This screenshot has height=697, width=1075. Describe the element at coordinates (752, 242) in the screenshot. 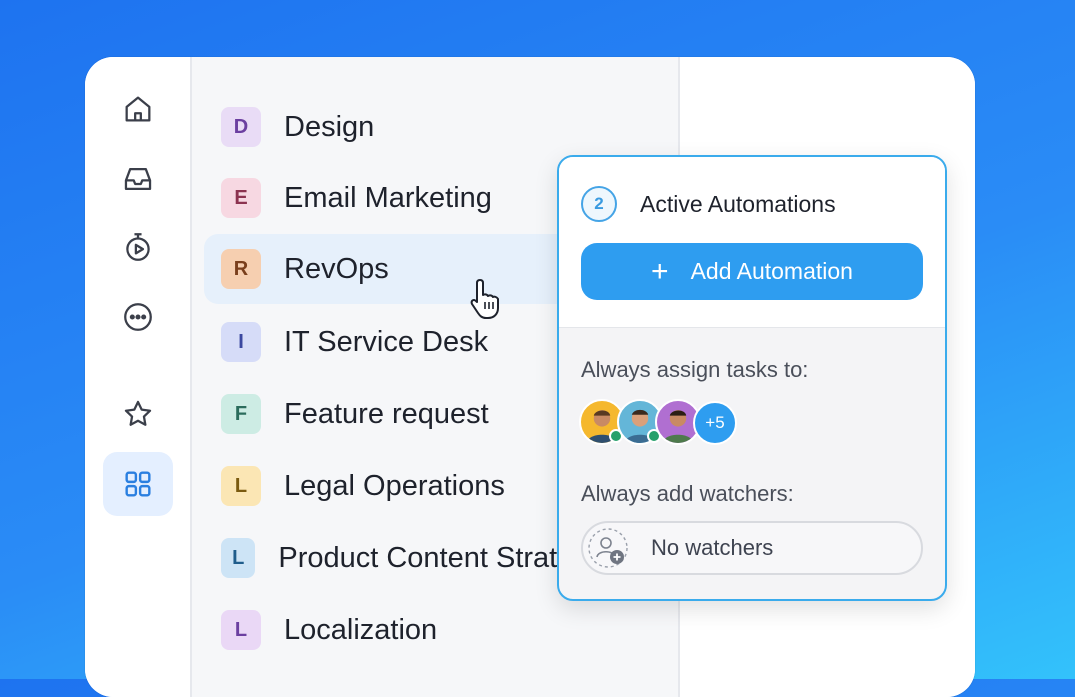

I see `popover-header: 2 Active Automations + Add Automation` at that location.